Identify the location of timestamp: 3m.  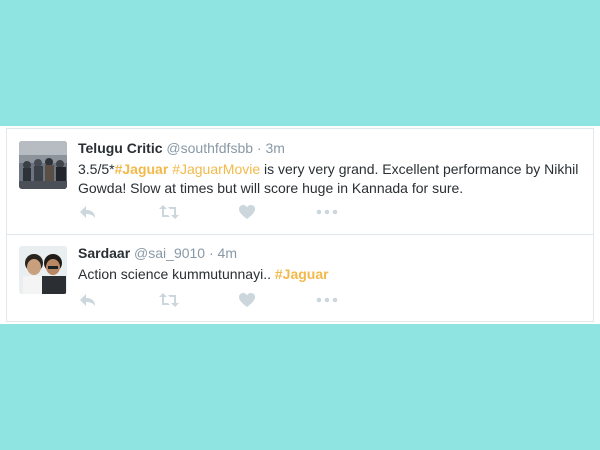
(274, 148).